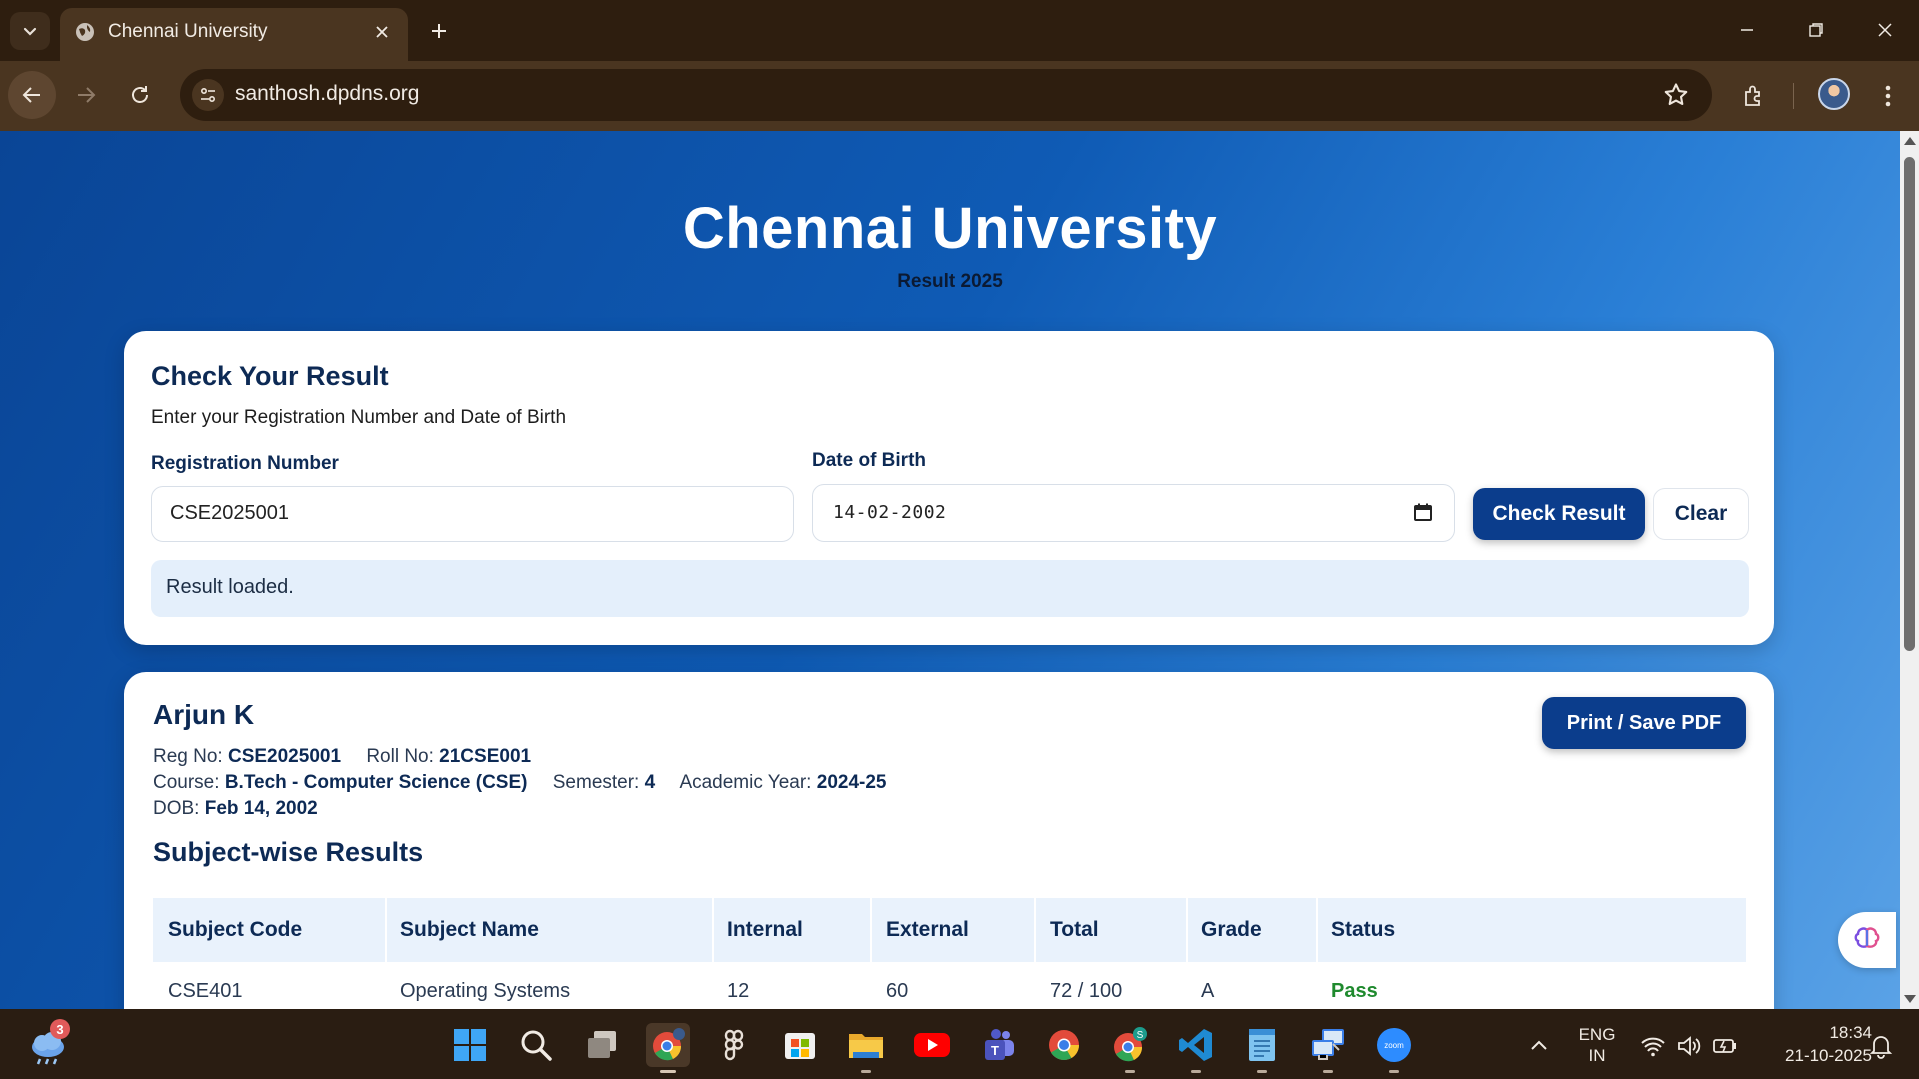 The height and width of the screenshot is (1079, 1919). Describe the element at coordinates (204, 714) in the screenshot. I see `student-name: Arjun K` at that location.